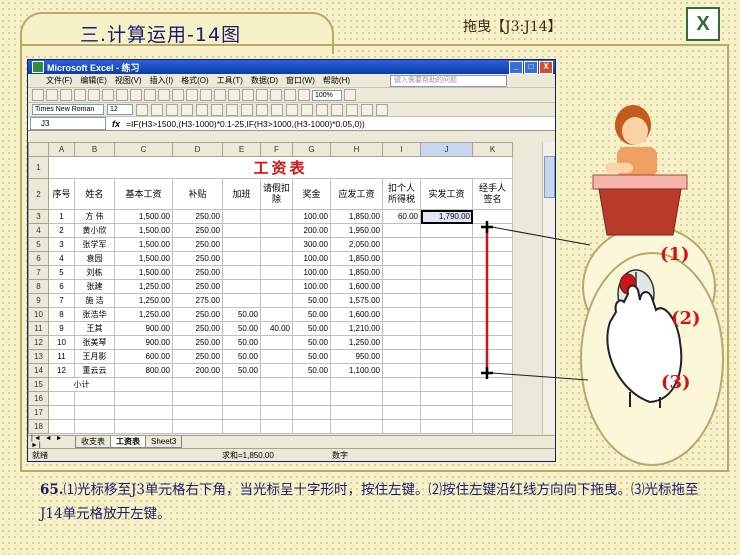 This screenshot has height=555, width=740. I want to click on sheet-tab-sheet3: Sheet3, so click(164, 442).